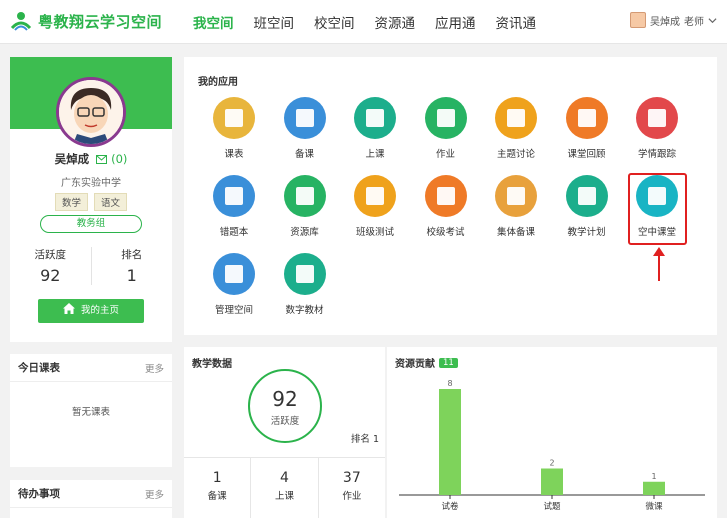 This screenshot has width=727, height=518. I want to click on resource-contribution-card: 资源贡献 11 8 试卷 2 试题 1 微课, so click(552, 432).